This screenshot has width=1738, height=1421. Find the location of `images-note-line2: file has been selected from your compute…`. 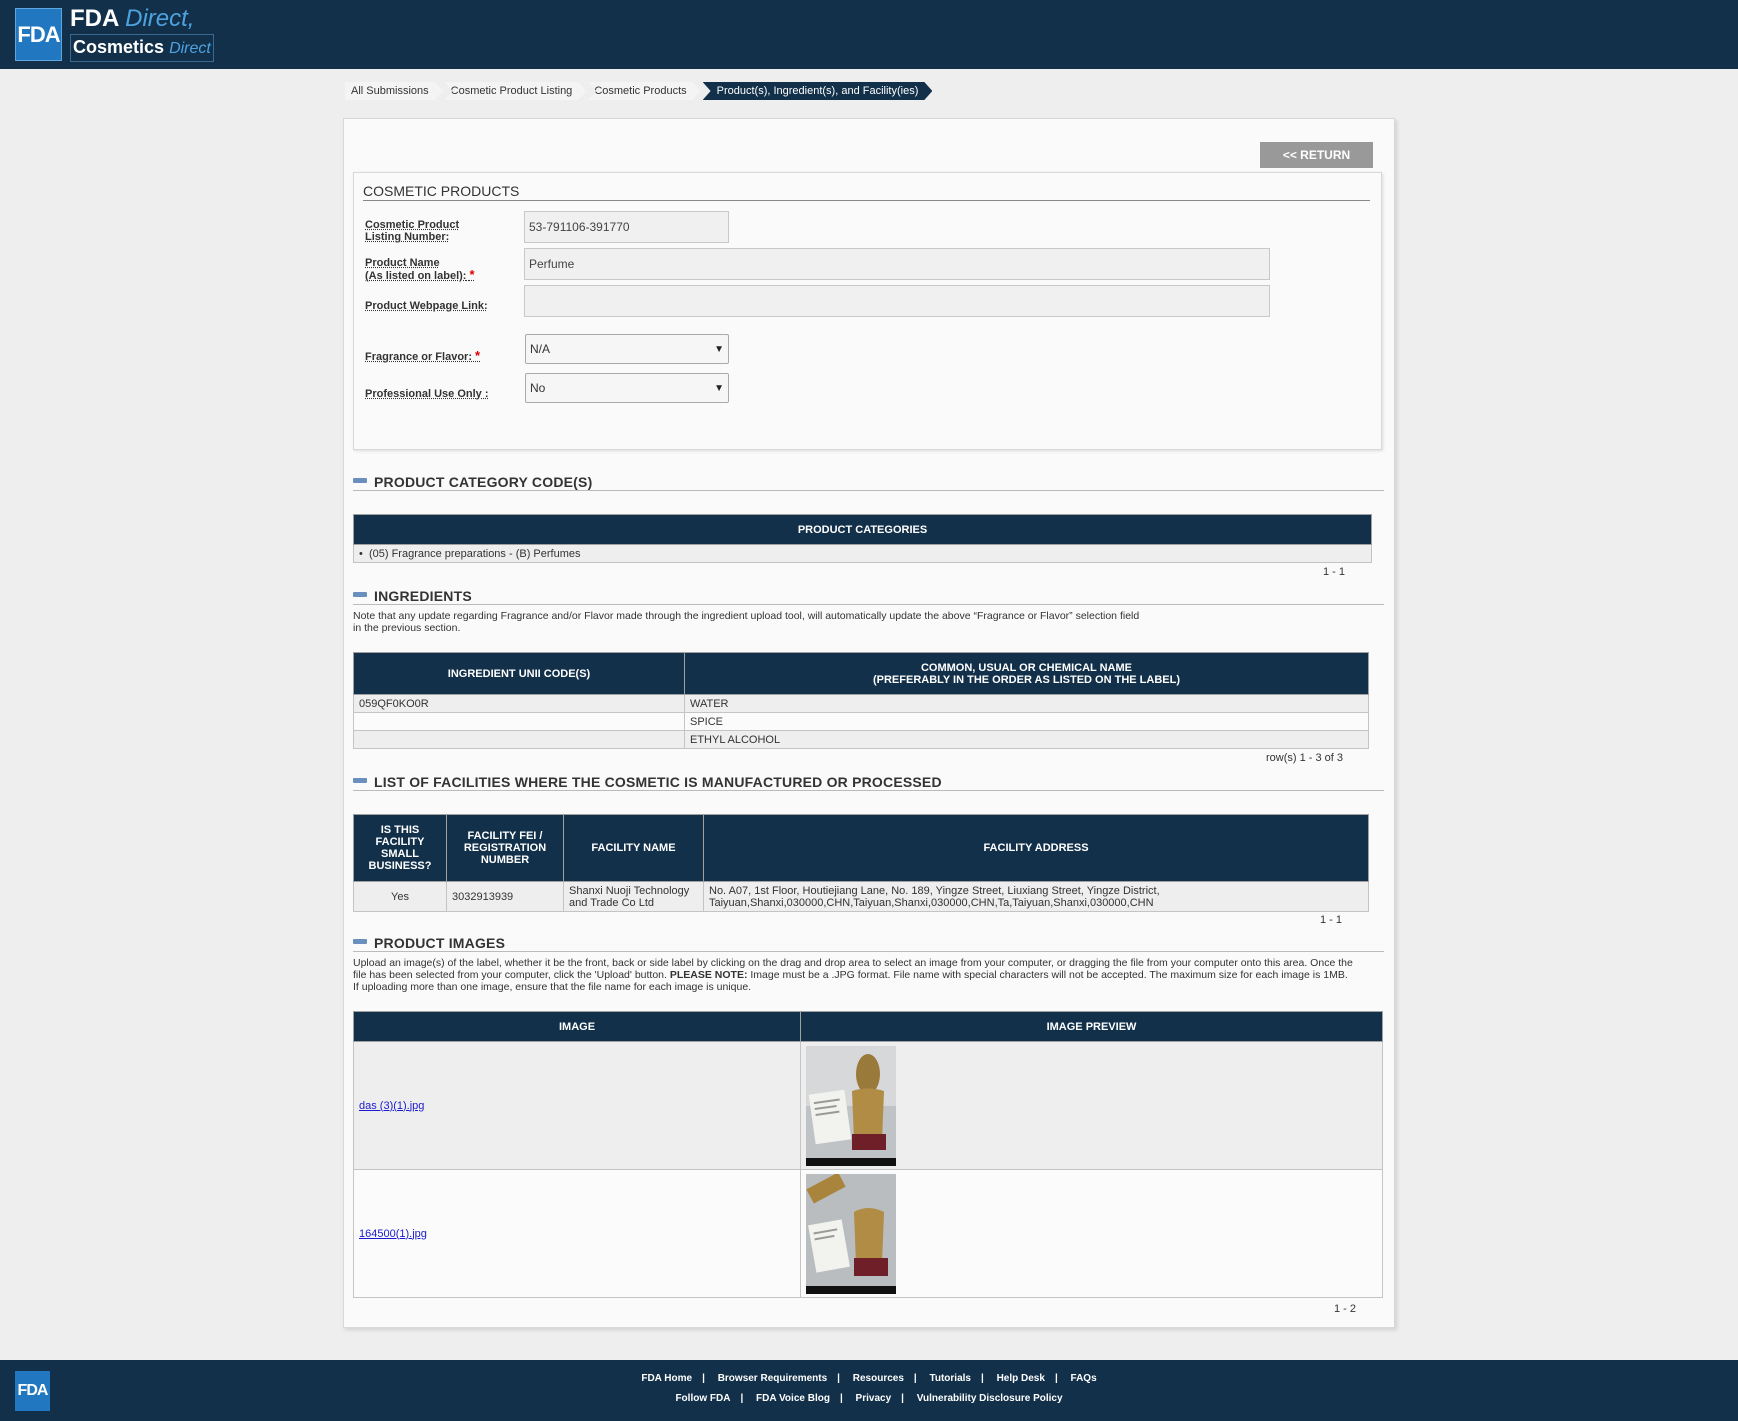

images-note-line2: file has been selected from your compute… is located at coordinates (873, 975).